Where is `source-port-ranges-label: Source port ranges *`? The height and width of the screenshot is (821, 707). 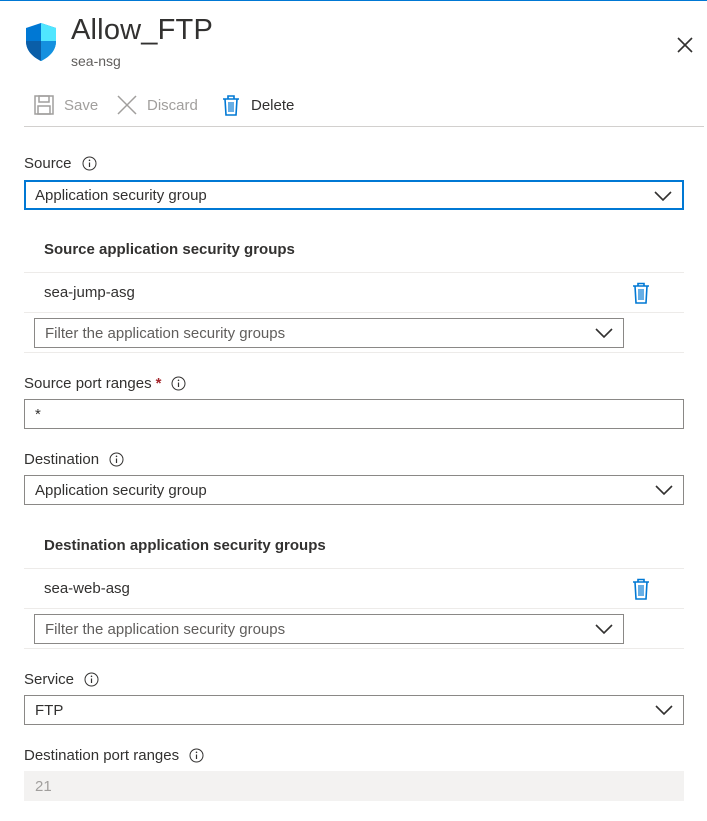 source-port-ranges-label: Source port ranges * is located at coordinates (105, 383).